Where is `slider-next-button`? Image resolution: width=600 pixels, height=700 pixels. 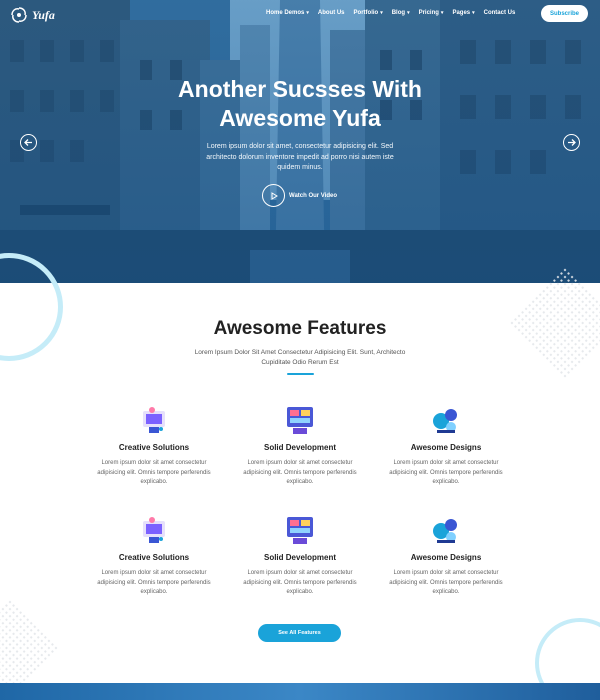
slider-next-button is located at coordinates (571, 142).